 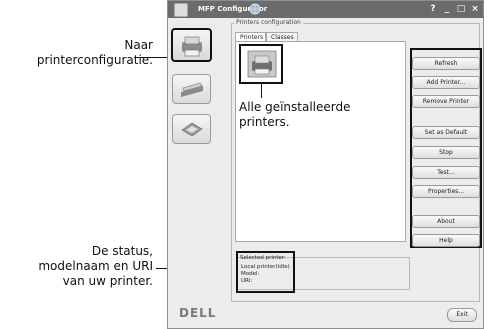 What do you see at coordinates (446, 152) in the screenshot?
I see `stop-button: Stop` at bounding box center [446, 152].